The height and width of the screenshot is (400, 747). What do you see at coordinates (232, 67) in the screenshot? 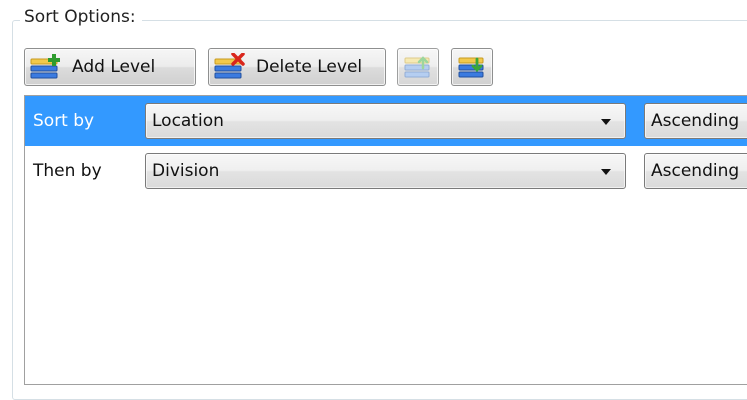
I see `delete-level-icon` at bounding box center [232, 67].